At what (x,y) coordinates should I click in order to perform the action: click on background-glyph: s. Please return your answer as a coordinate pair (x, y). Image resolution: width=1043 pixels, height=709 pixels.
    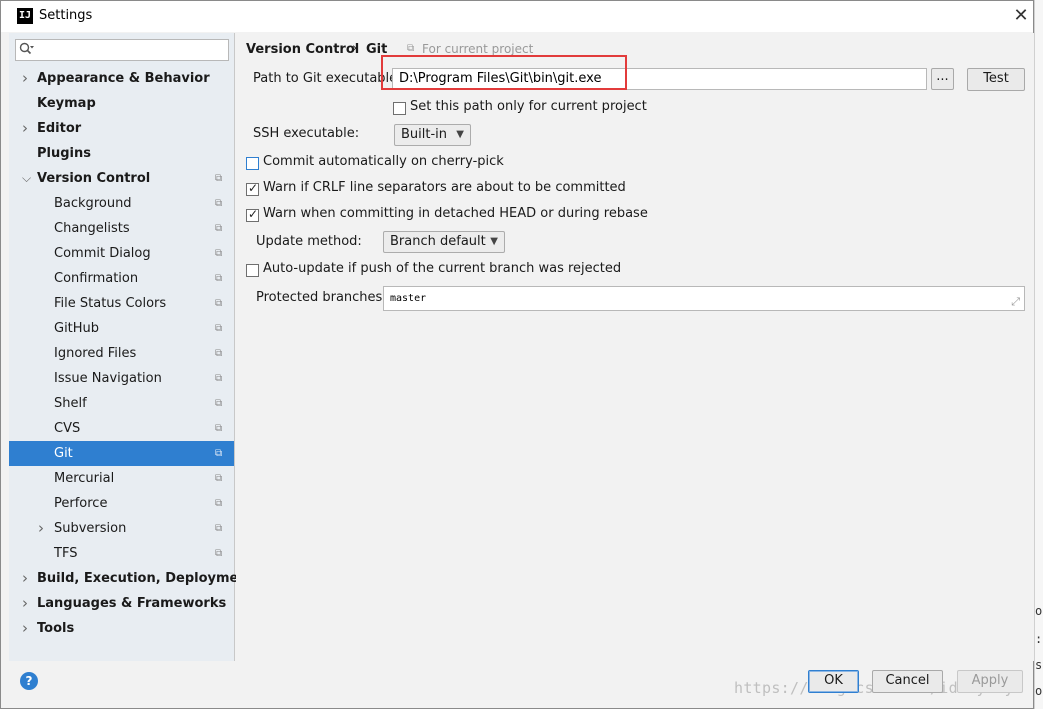
    Looking at the image, I should click on (1039, 665).